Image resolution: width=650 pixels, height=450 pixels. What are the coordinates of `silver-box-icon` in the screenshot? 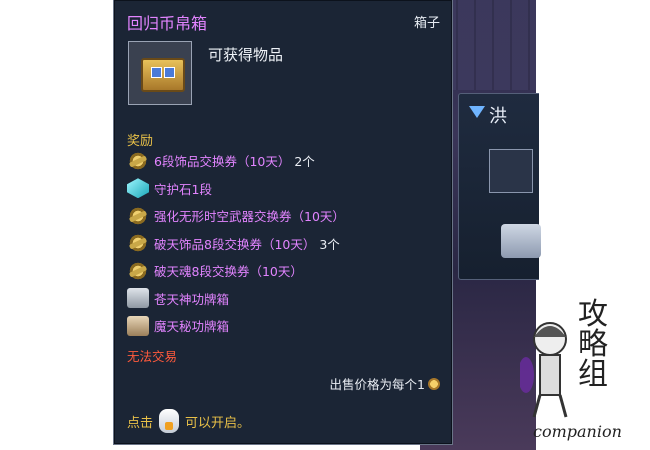 It's located at (138, 298).